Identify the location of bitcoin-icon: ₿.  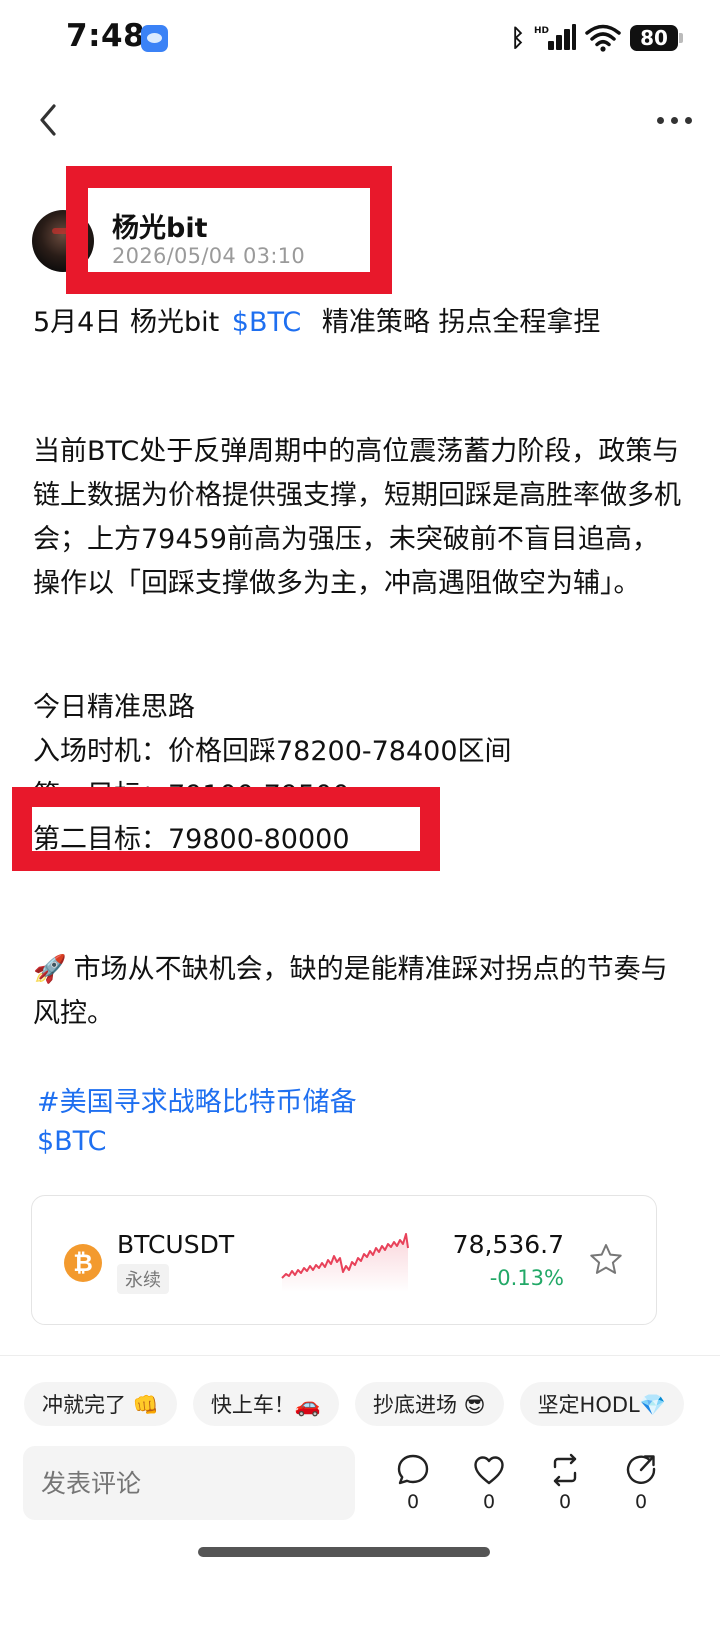
(83, 1263).